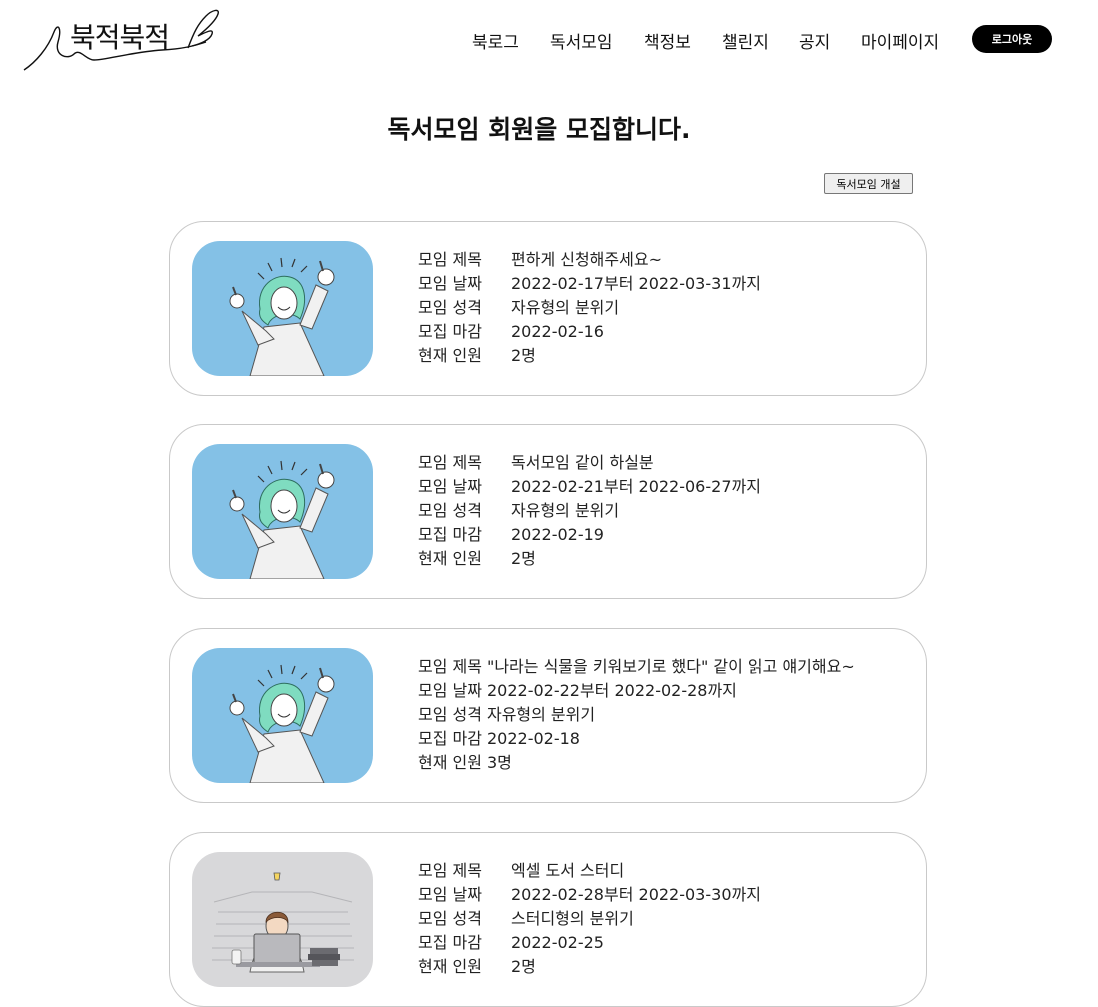 The height and width of the screenshot is (1007, 1098). I want to click on page-title: 독서모임 회원을 모집합니다., so click(539, 129).